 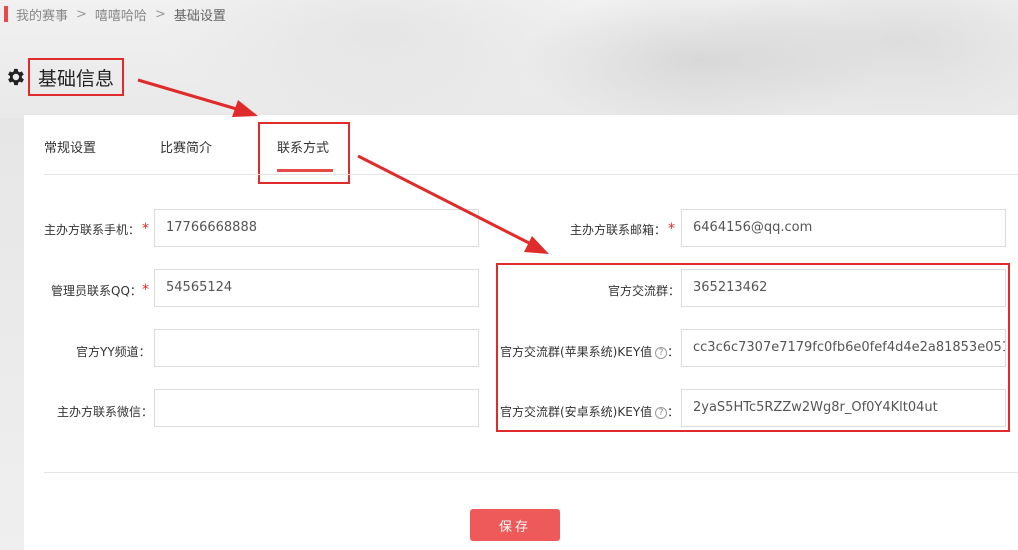 I want to click on tab-intro: 比赛简介, so click(x=186, y=146).